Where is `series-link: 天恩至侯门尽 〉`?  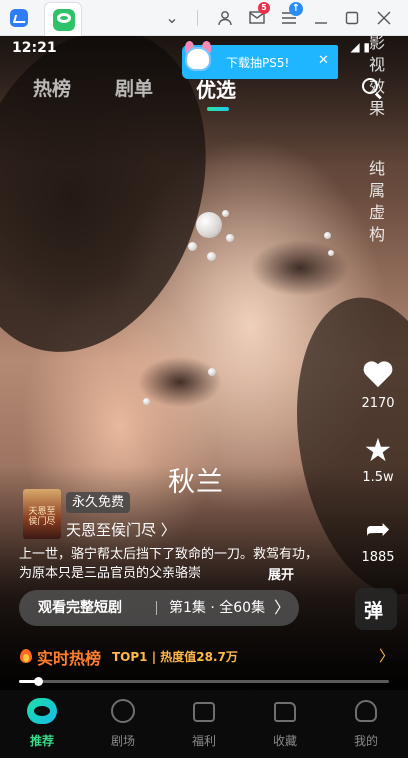
series-link: 天恩至侯门尽 〉 is located at coordinates (121, 529).